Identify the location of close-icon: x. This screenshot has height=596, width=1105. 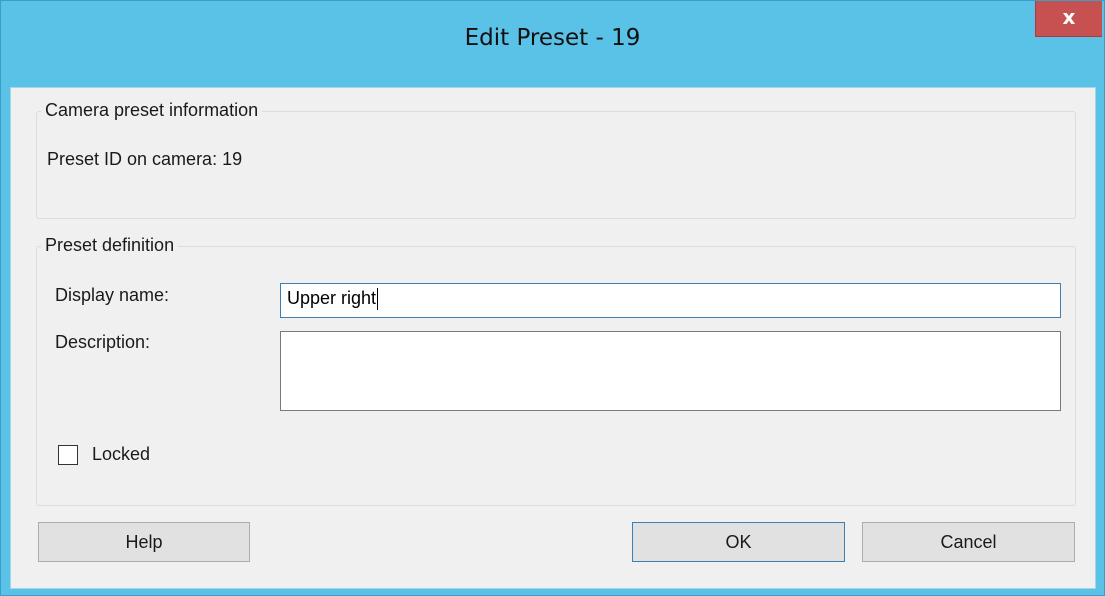
(1068, 19).